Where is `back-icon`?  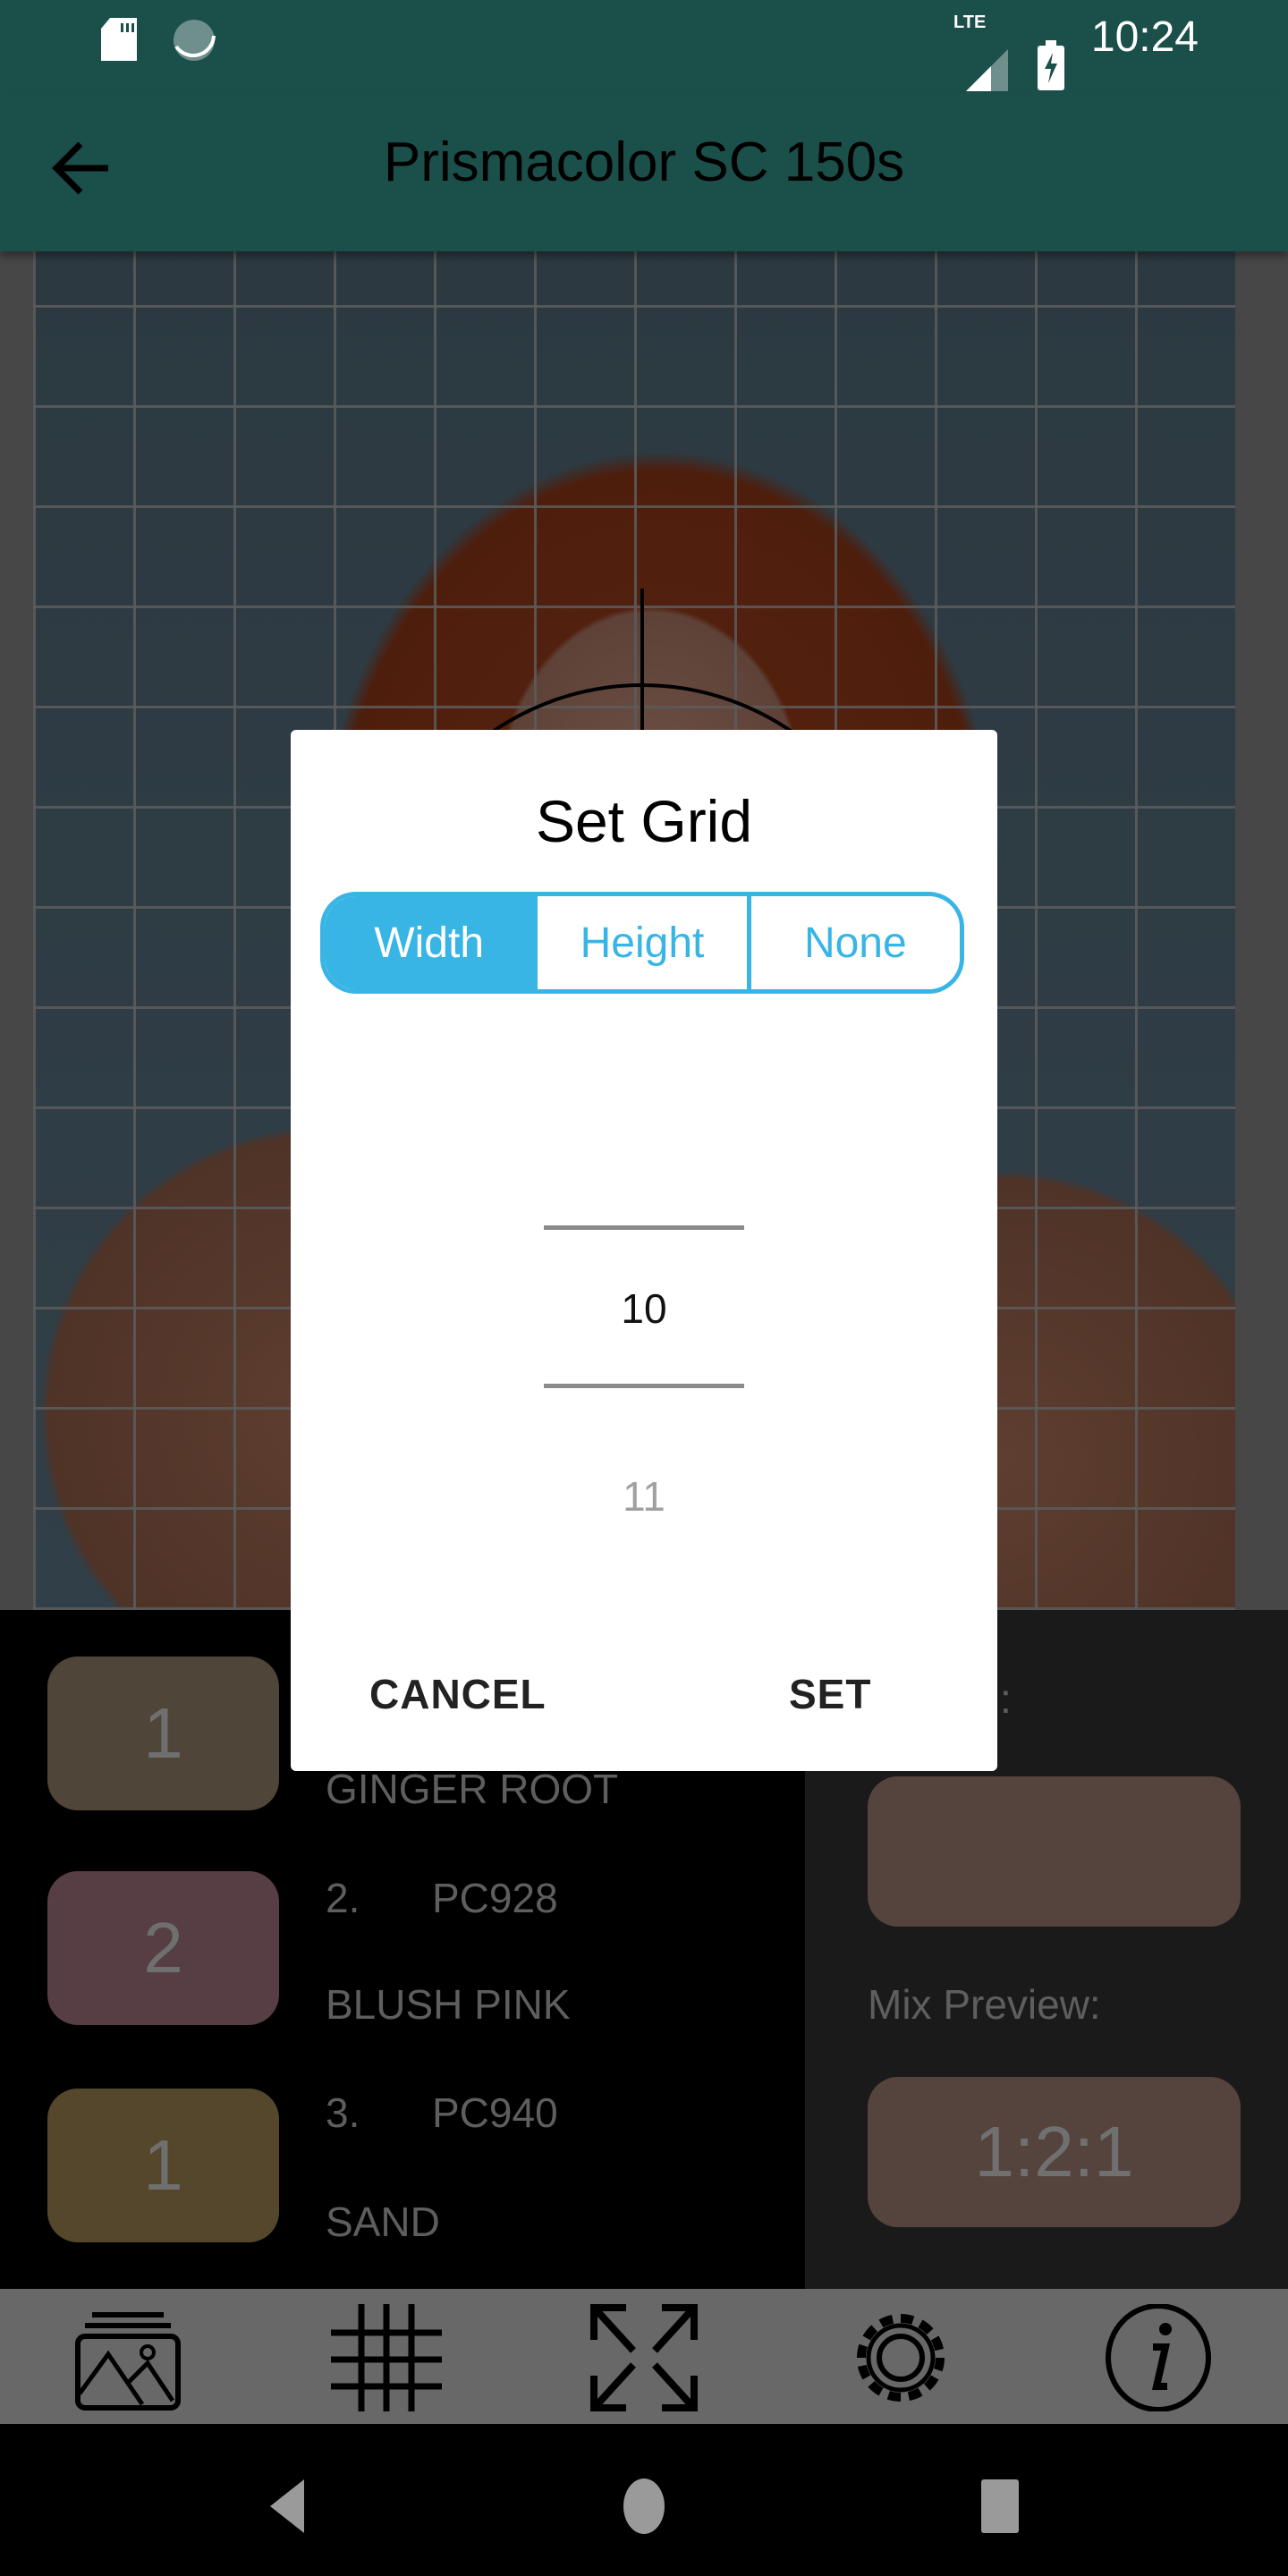 back-icon is located at coordinates (287, 2506).